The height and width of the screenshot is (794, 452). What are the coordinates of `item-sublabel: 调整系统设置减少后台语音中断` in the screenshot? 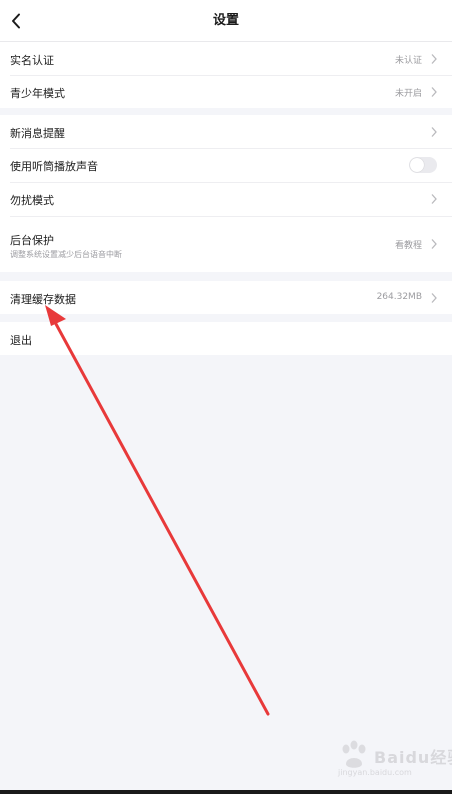 It's located at (66, 254).